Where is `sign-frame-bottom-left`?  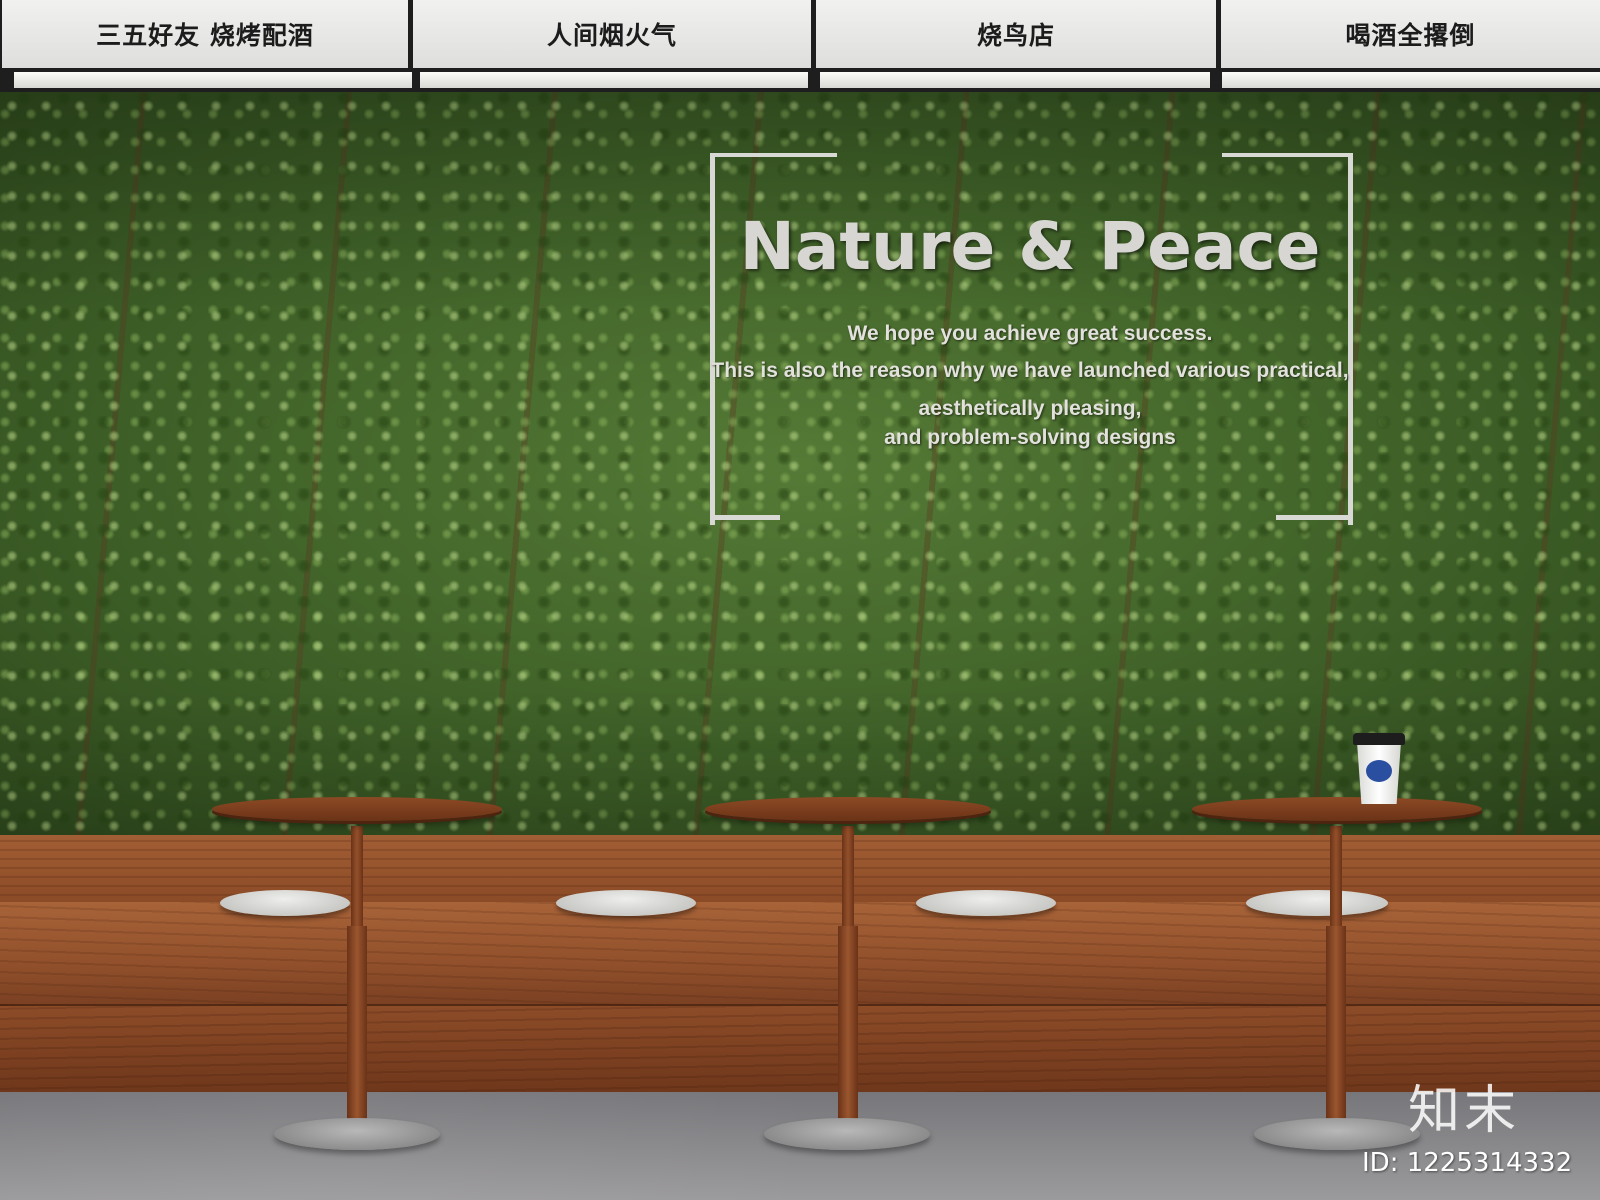
sign-frame-bottom-left is located at coordinates (745, 517).